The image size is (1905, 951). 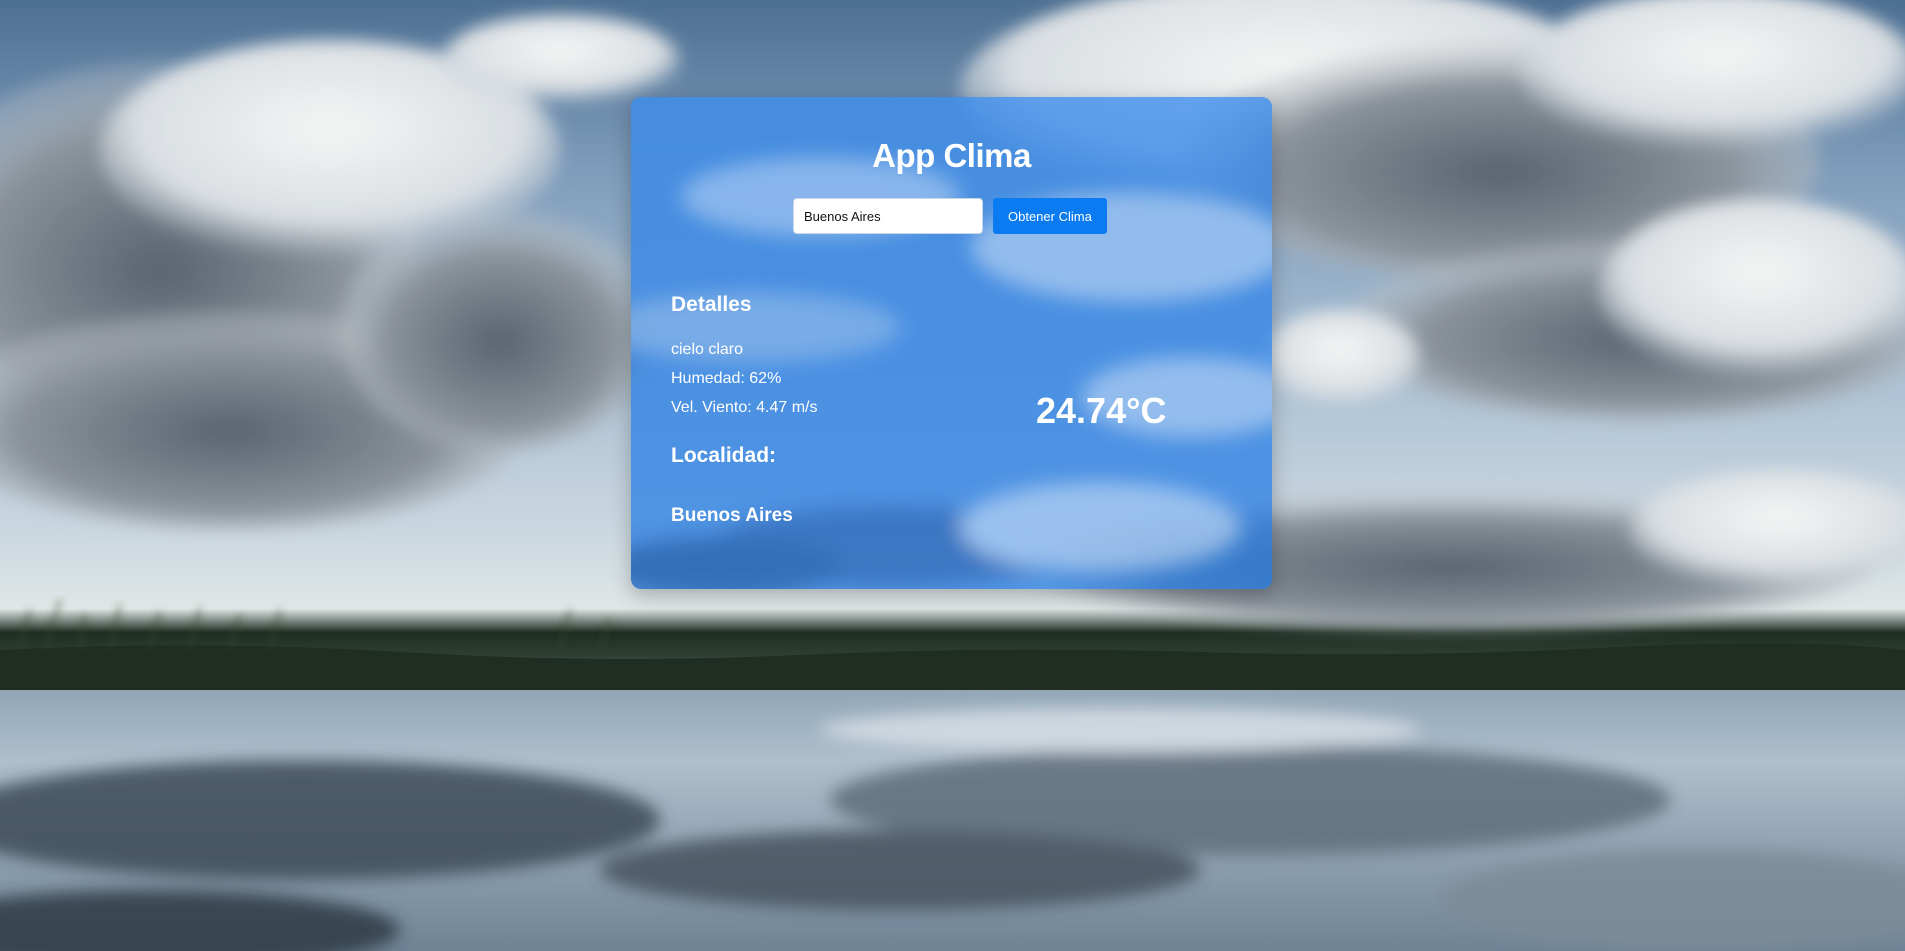 I want to click on app-title: App Clima, so click(x=951, y=155).